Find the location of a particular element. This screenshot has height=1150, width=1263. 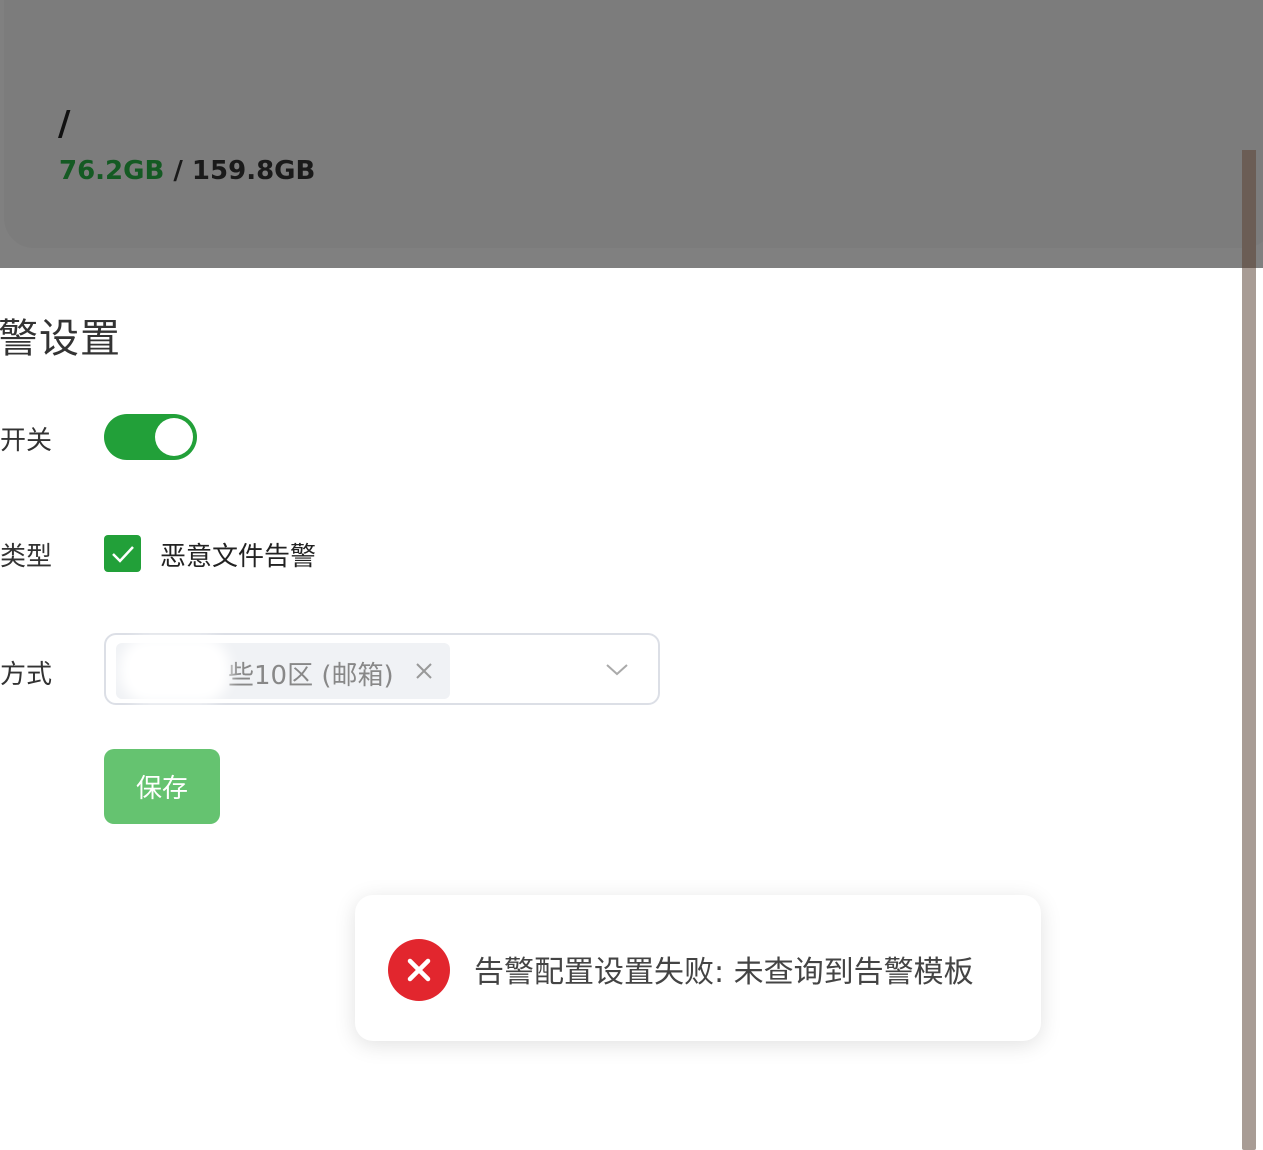

error-icon is located at coordinates (419, 970).